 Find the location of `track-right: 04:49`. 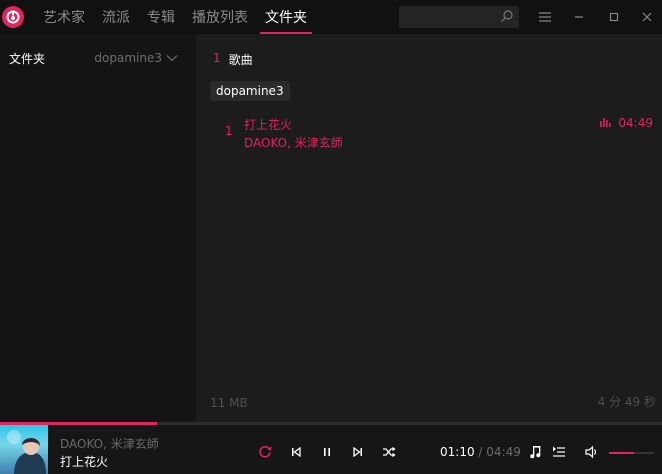

track-right: 04:49 is located at coordinates (626, 123).